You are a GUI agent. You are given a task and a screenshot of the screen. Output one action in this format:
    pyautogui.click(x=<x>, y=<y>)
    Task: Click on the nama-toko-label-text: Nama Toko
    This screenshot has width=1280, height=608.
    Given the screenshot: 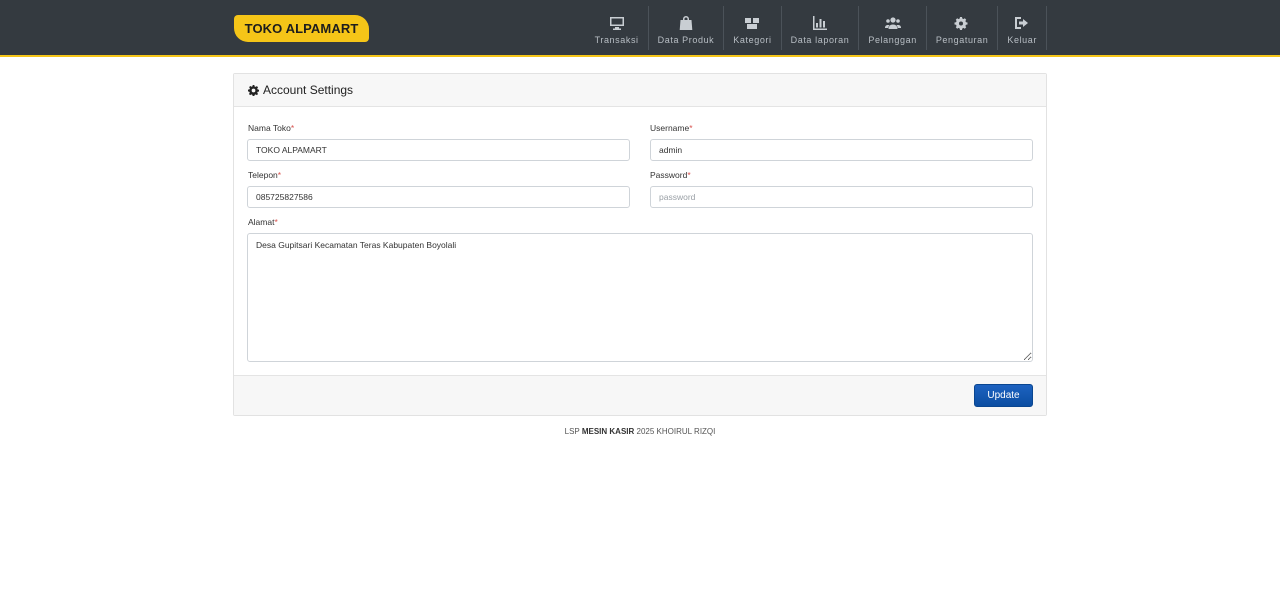 What is the action you would take?
    pyautogui.click(x=269, y=128)
    